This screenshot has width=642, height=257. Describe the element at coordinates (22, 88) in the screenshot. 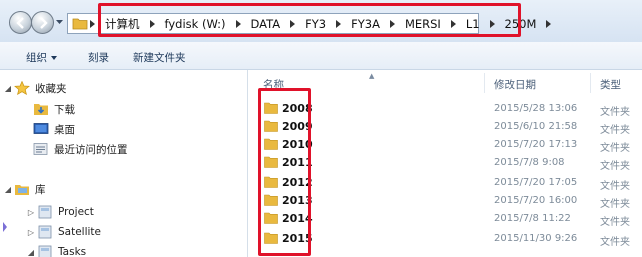

I see `star-icon` at that location.